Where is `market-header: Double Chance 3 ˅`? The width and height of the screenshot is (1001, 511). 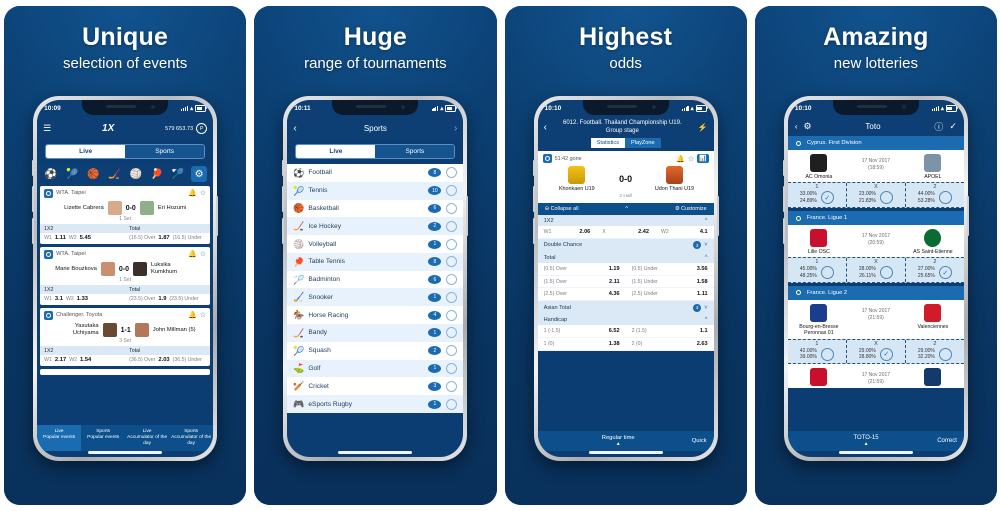 market-header: Double Chance 3 ˅ is located at coordinates (625, 245).